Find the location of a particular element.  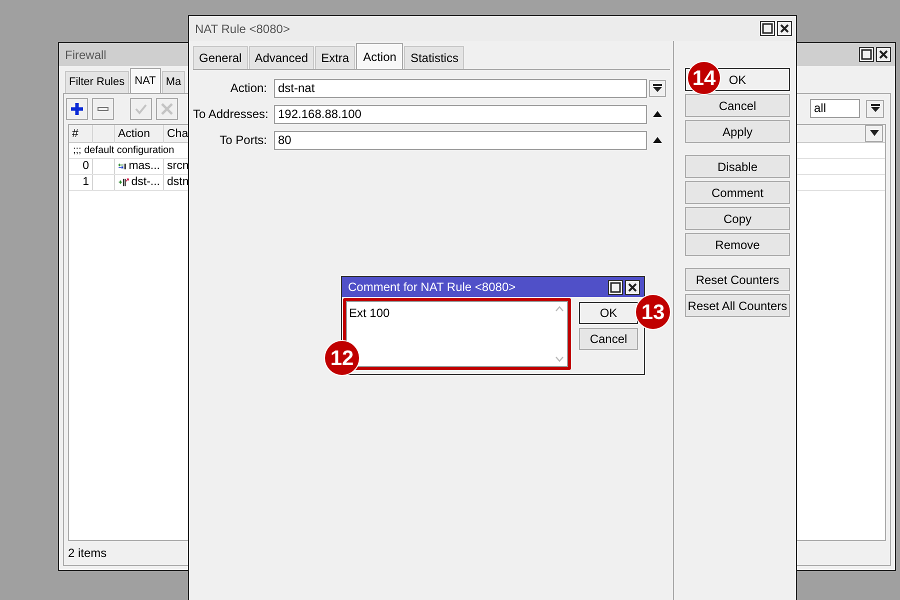

tab: General is located at coordinates (220, 57).